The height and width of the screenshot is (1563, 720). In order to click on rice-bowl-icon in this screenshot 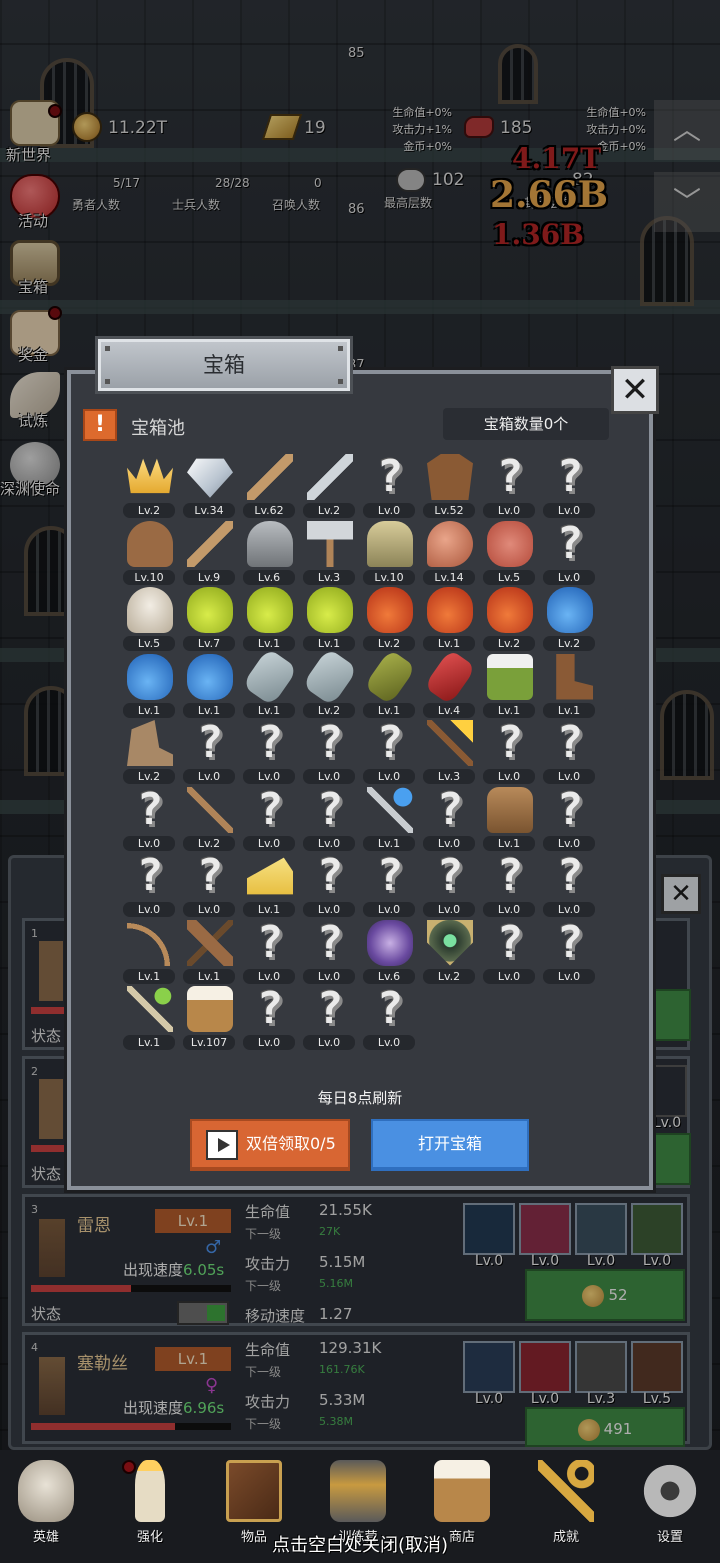, I will do `click(150, 610)`.